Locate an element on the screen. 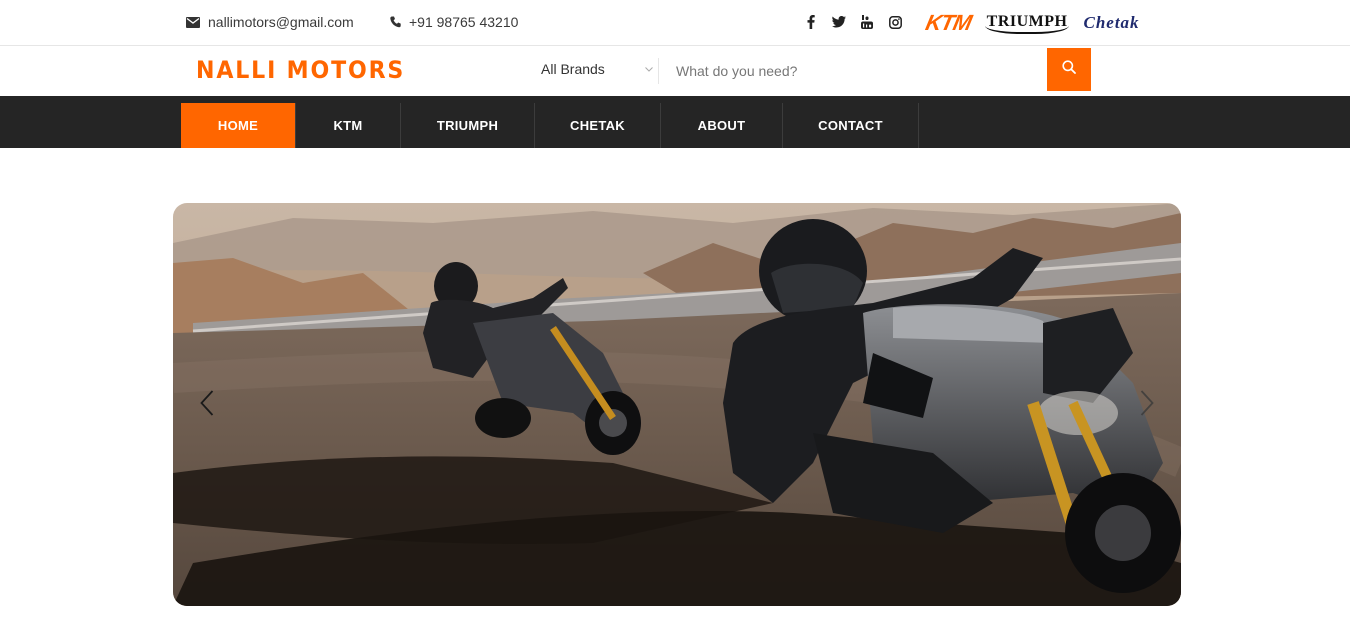 The width and height of the screenshot is (1350, 625). phone-text: +91 98765 43210 is located at coordinates (464, 22).